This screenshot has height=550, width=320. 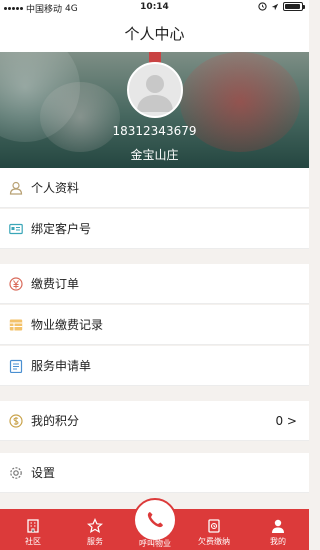 What do you see at coordinates (154, 325) in the screenshot?
I see `menu-item-property-fee-records: 物业缴费记录` at bounding box center [154, 325].